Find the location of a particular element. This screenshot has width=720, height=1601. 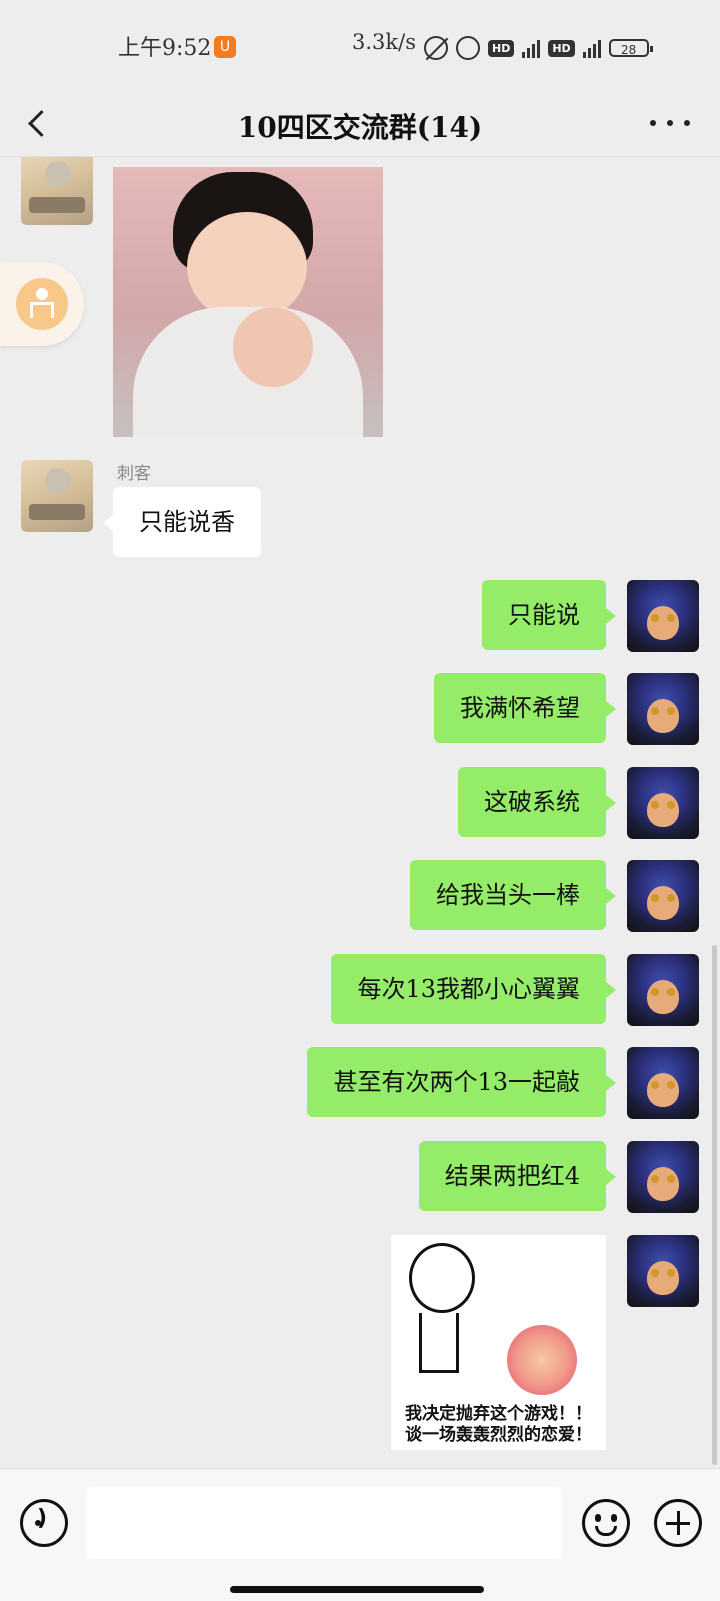

outgoing-message-bubble: 我满怀希望 is located at coordinates (525, 708).